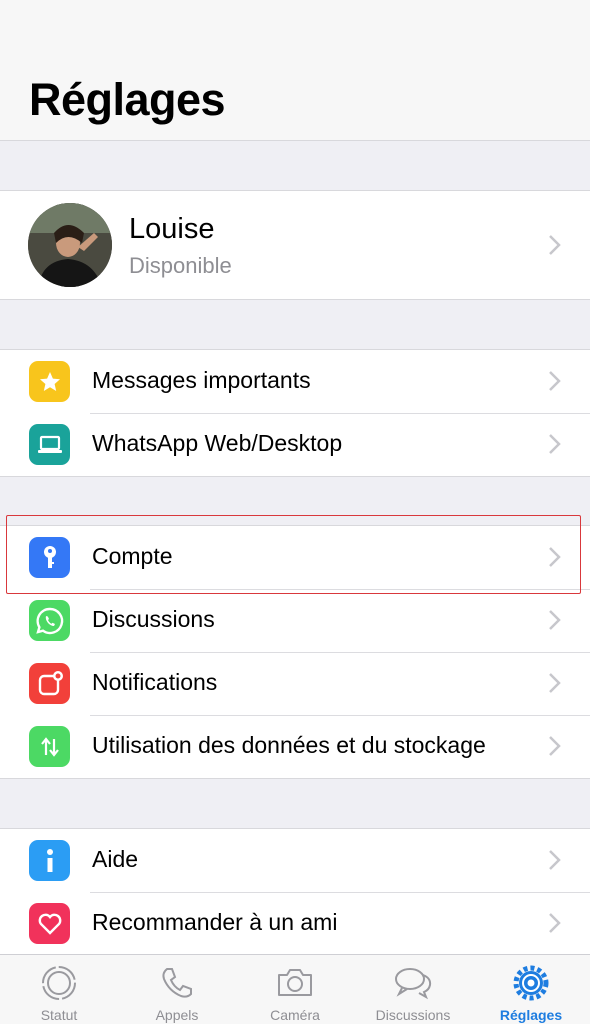 Image resolution: width=590 pixels, height=1024 pixels. What do you see at coordinates (172, 229) in the screenshot?
I see `profile-name: Louise` at bounding box center [172, 229].